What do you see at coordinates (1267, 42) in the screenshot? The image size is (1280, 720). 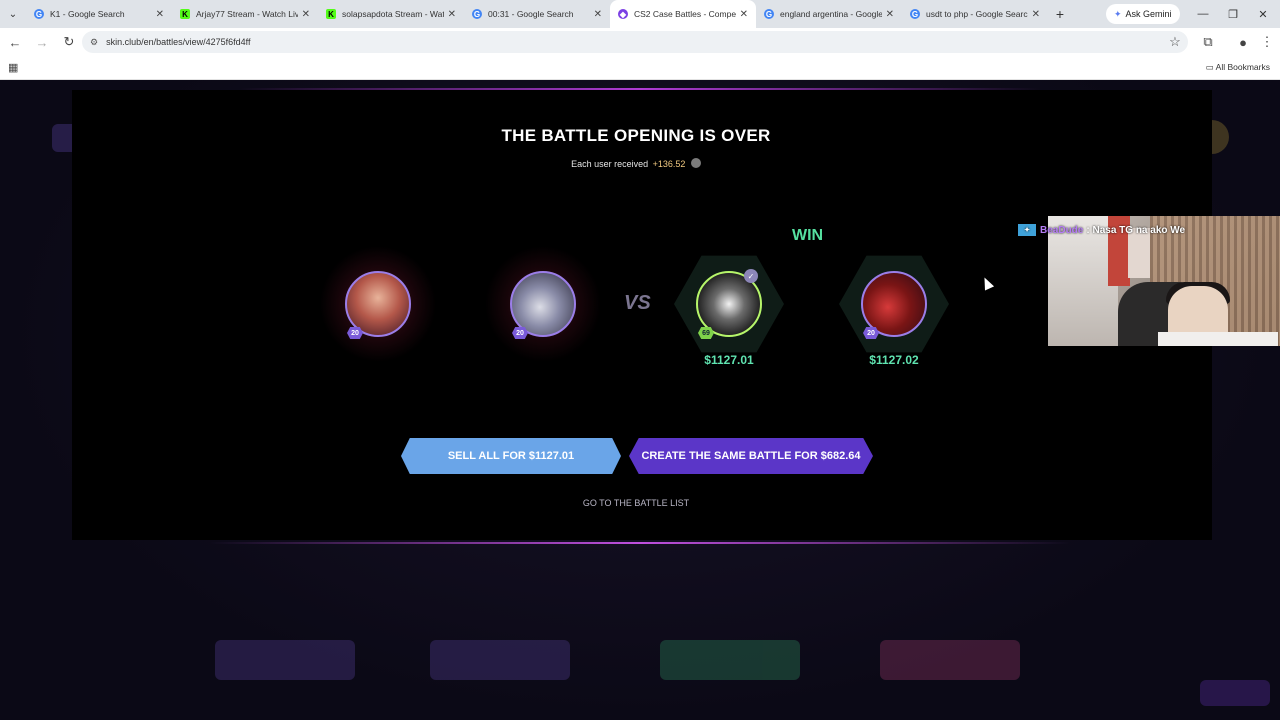 I see `menu-kebab-icon: ⋮` at bounding box center [1267, 42].